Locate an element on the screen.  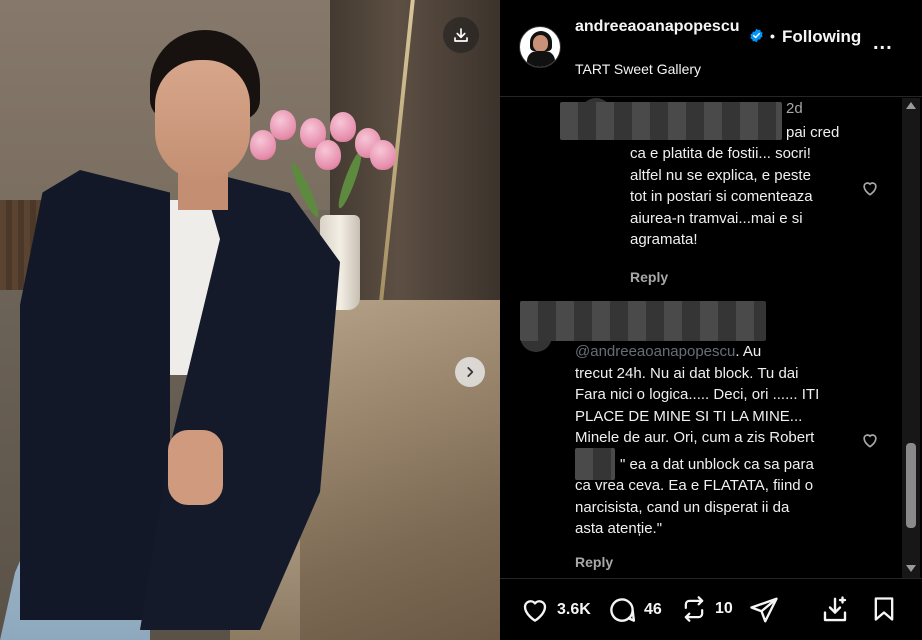
share-icon is located at coordinates (764, 610).